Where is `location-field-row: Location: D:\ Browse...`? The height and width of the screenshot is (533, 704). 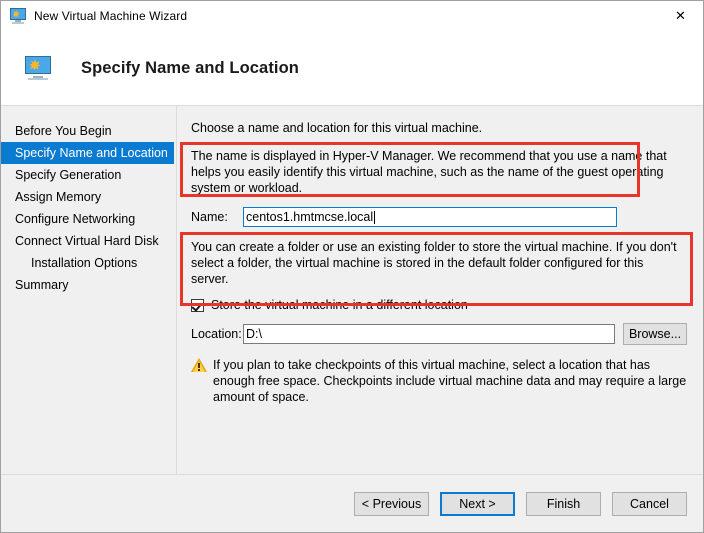 location-field-row: Location: D:\ Browse... is located at coordinates (440, 334).